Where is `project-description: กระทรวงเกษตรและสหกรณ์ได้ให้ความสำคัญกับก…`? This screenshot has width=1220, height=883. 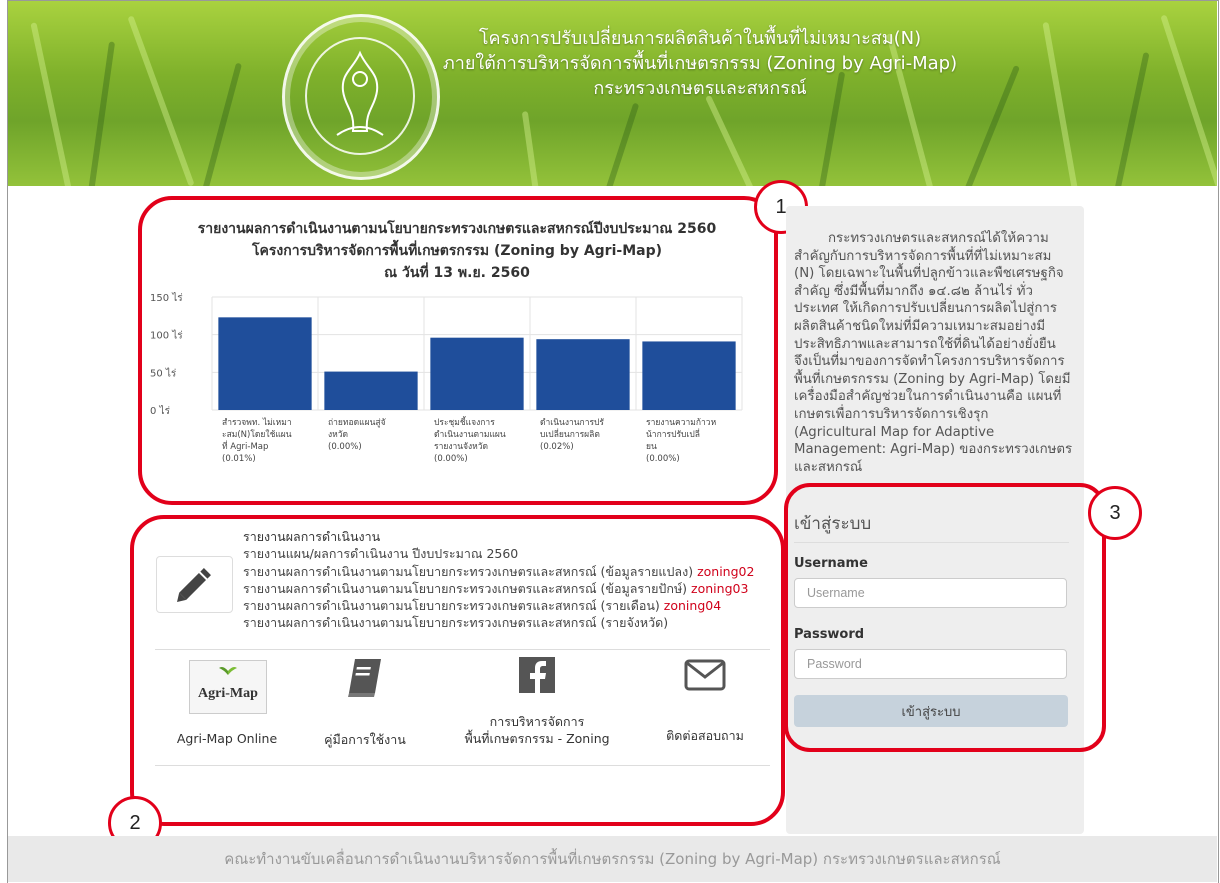
project-description: กระทรวงเกษตรและสหกรณ์ได้ให้ความสำคัญกับก… is located at coordinates (933, 353).